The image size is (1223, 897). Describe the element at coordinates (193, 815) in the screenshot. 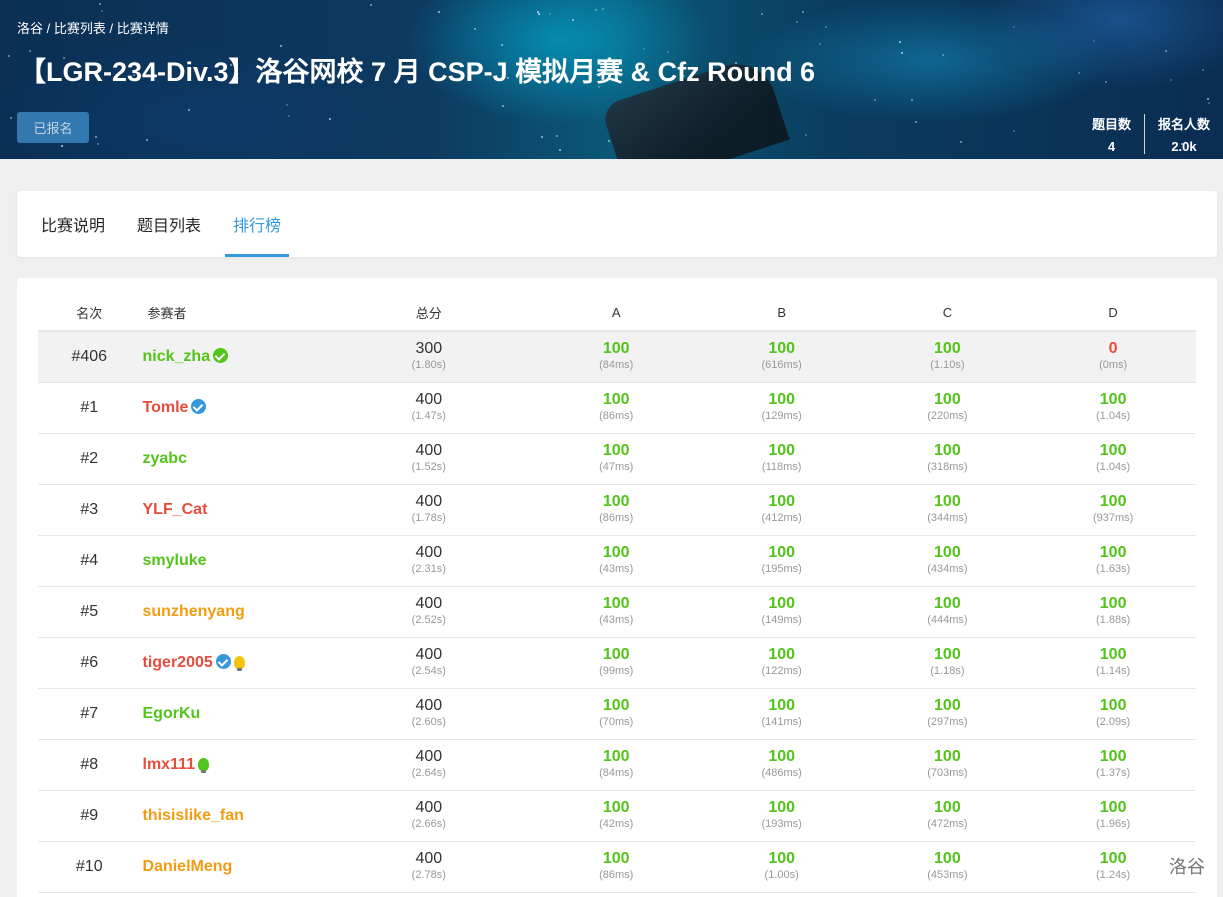

I see `participant-name: thisislike_fan` at that location.